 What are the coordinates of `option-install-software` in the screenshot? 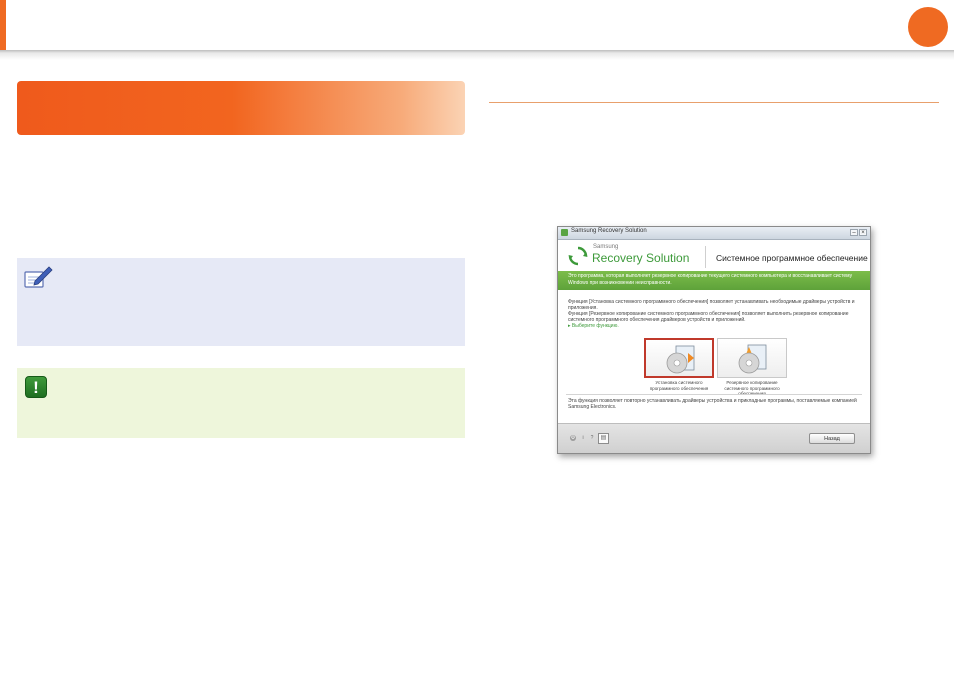 It's located at (679, 358).